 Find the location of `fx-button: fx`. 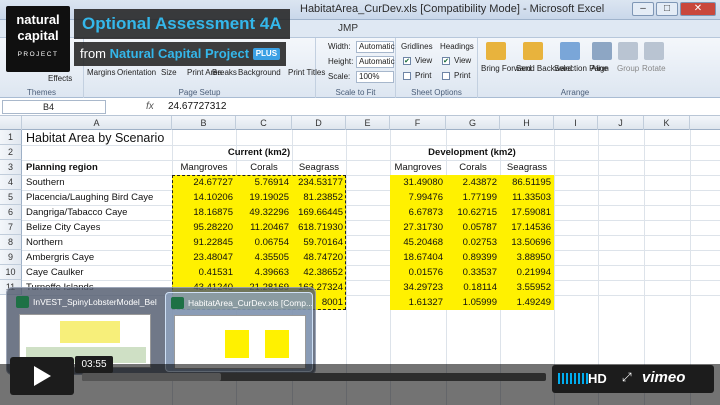

fx-button: fx is located at coordinates (150, 106).